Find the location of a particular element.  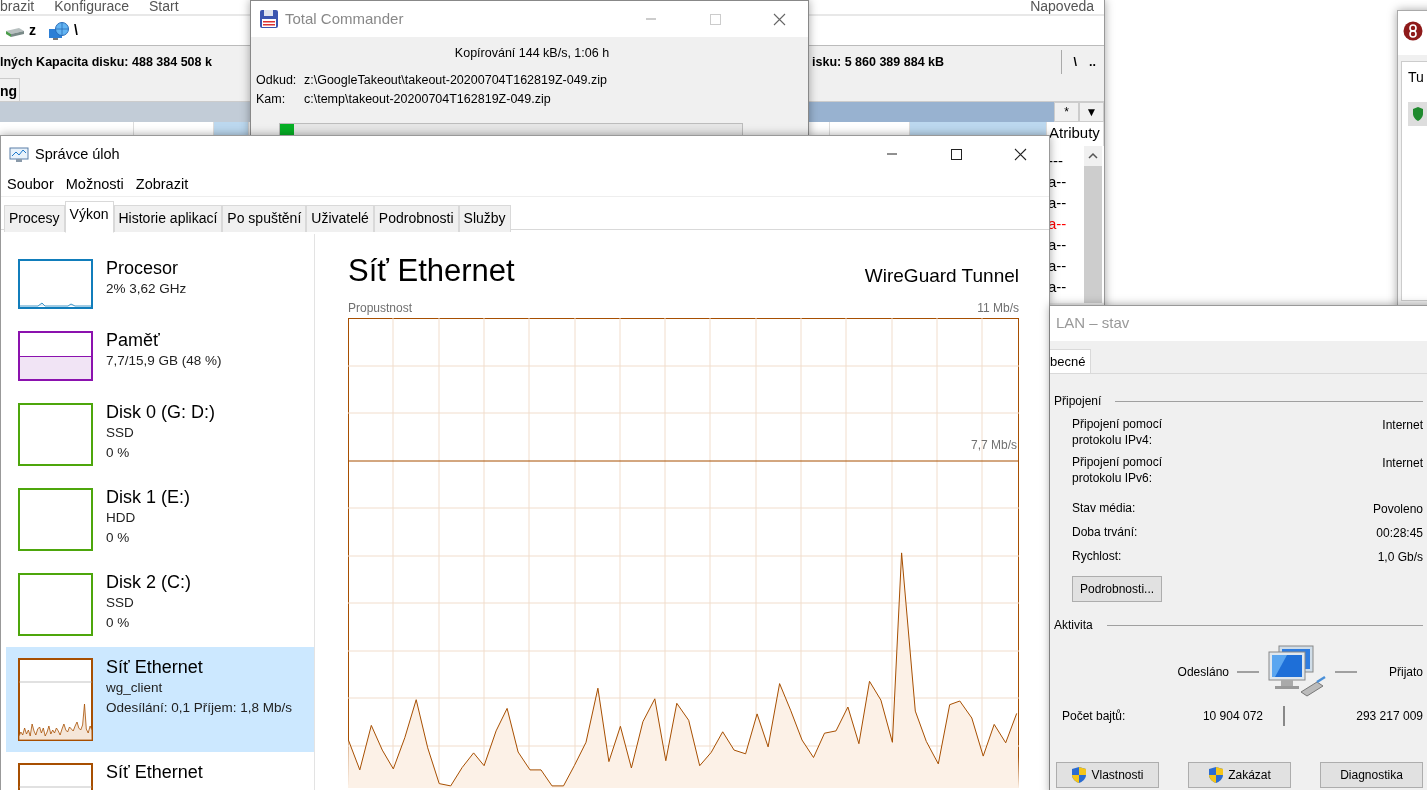

path-label: Odkud: is located at coordinates (277, 80).